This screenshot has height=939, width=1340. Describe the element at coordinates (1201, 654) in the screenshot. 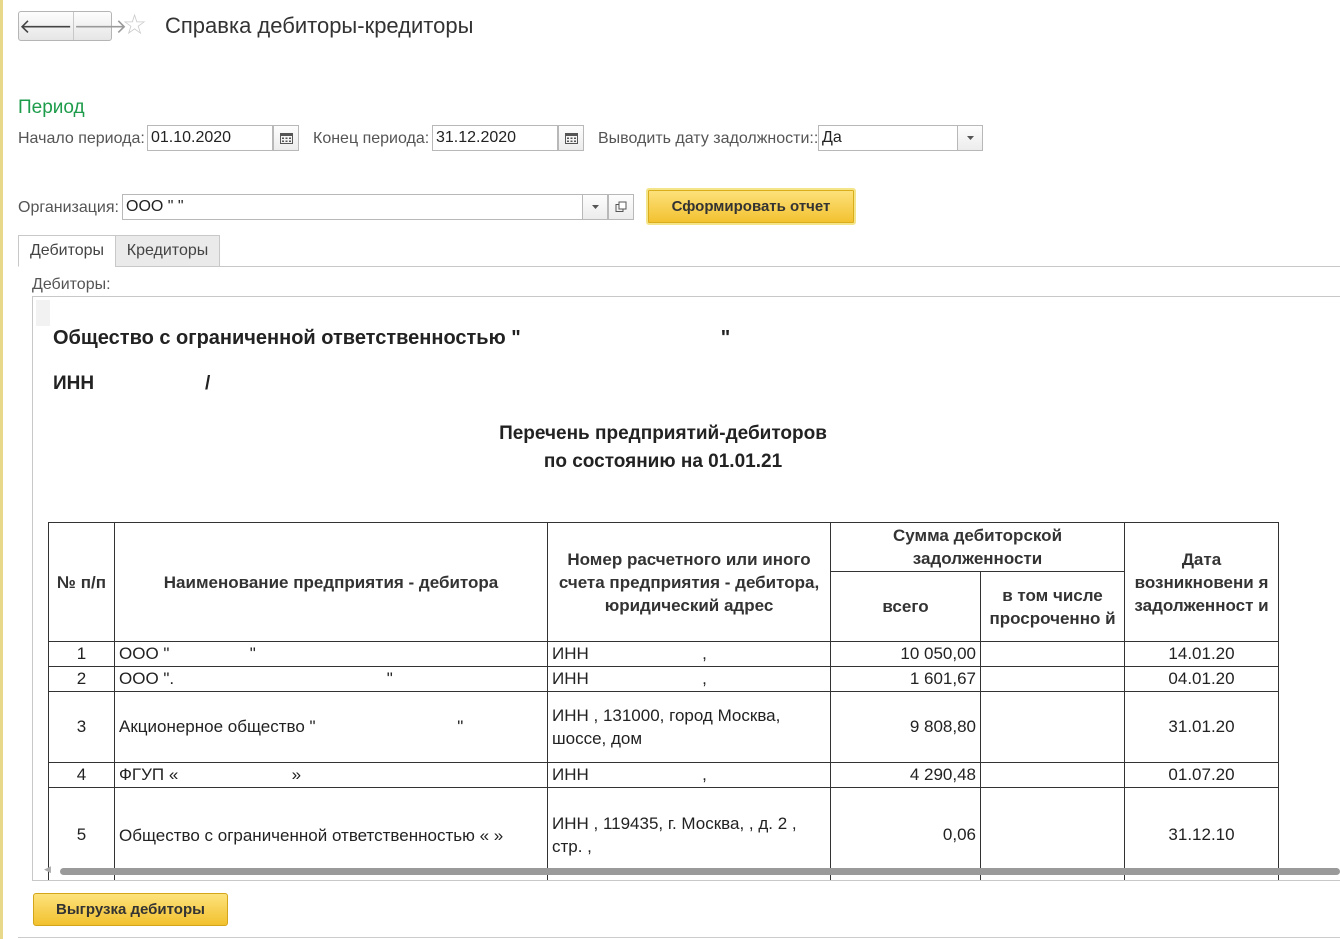

I see `row-date: 14.01.20` at that location.